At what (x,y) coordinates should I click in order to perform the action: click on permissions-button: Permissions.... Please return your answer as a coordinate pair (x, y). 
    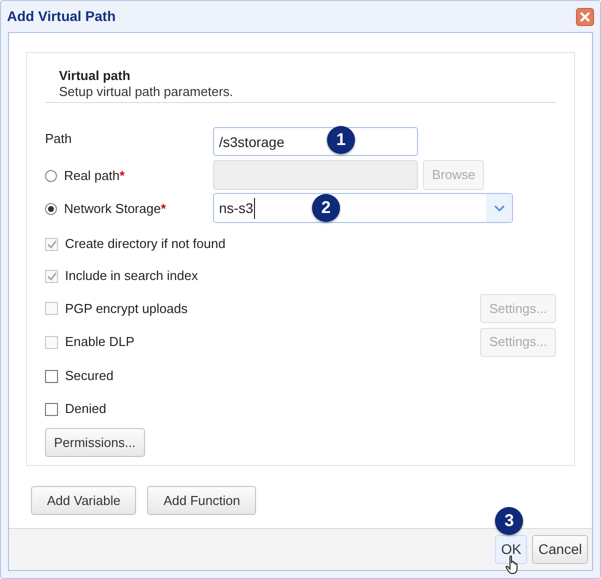
    Looking at the image, I should click on (95, 442).